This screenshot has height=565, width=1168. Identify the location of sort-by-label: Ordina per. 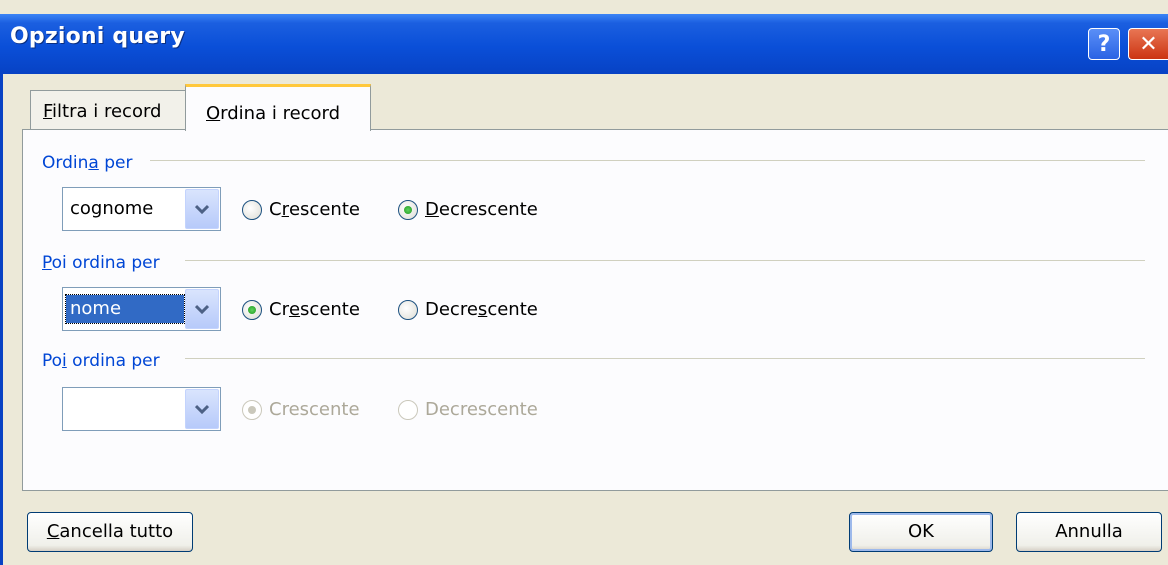
(92, 163).